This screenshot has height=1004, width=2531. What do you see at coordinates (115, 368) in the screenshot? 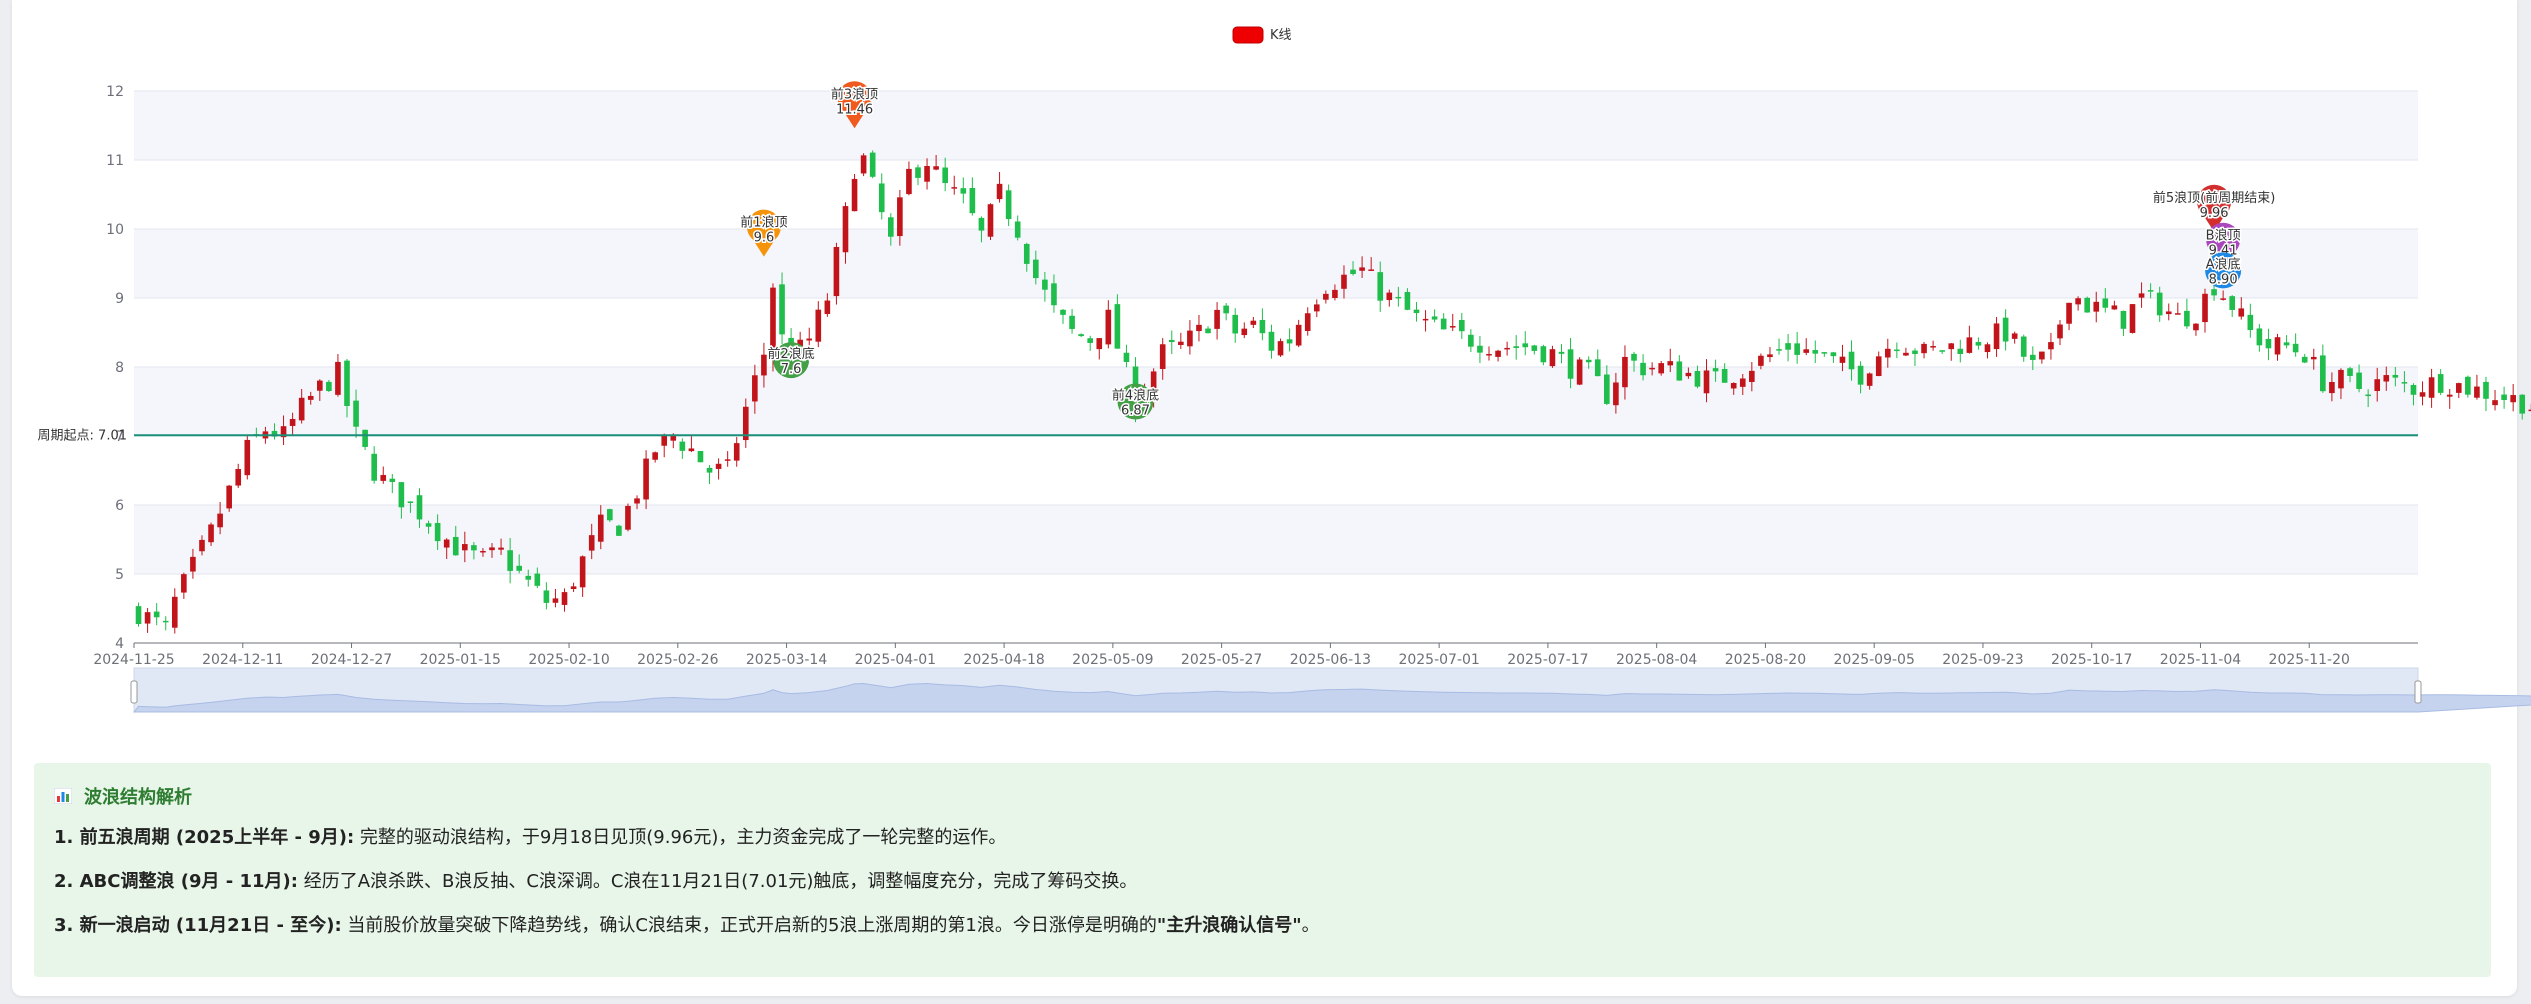
I see `y-axis: 456789101112` at bounding box center [115, 368].